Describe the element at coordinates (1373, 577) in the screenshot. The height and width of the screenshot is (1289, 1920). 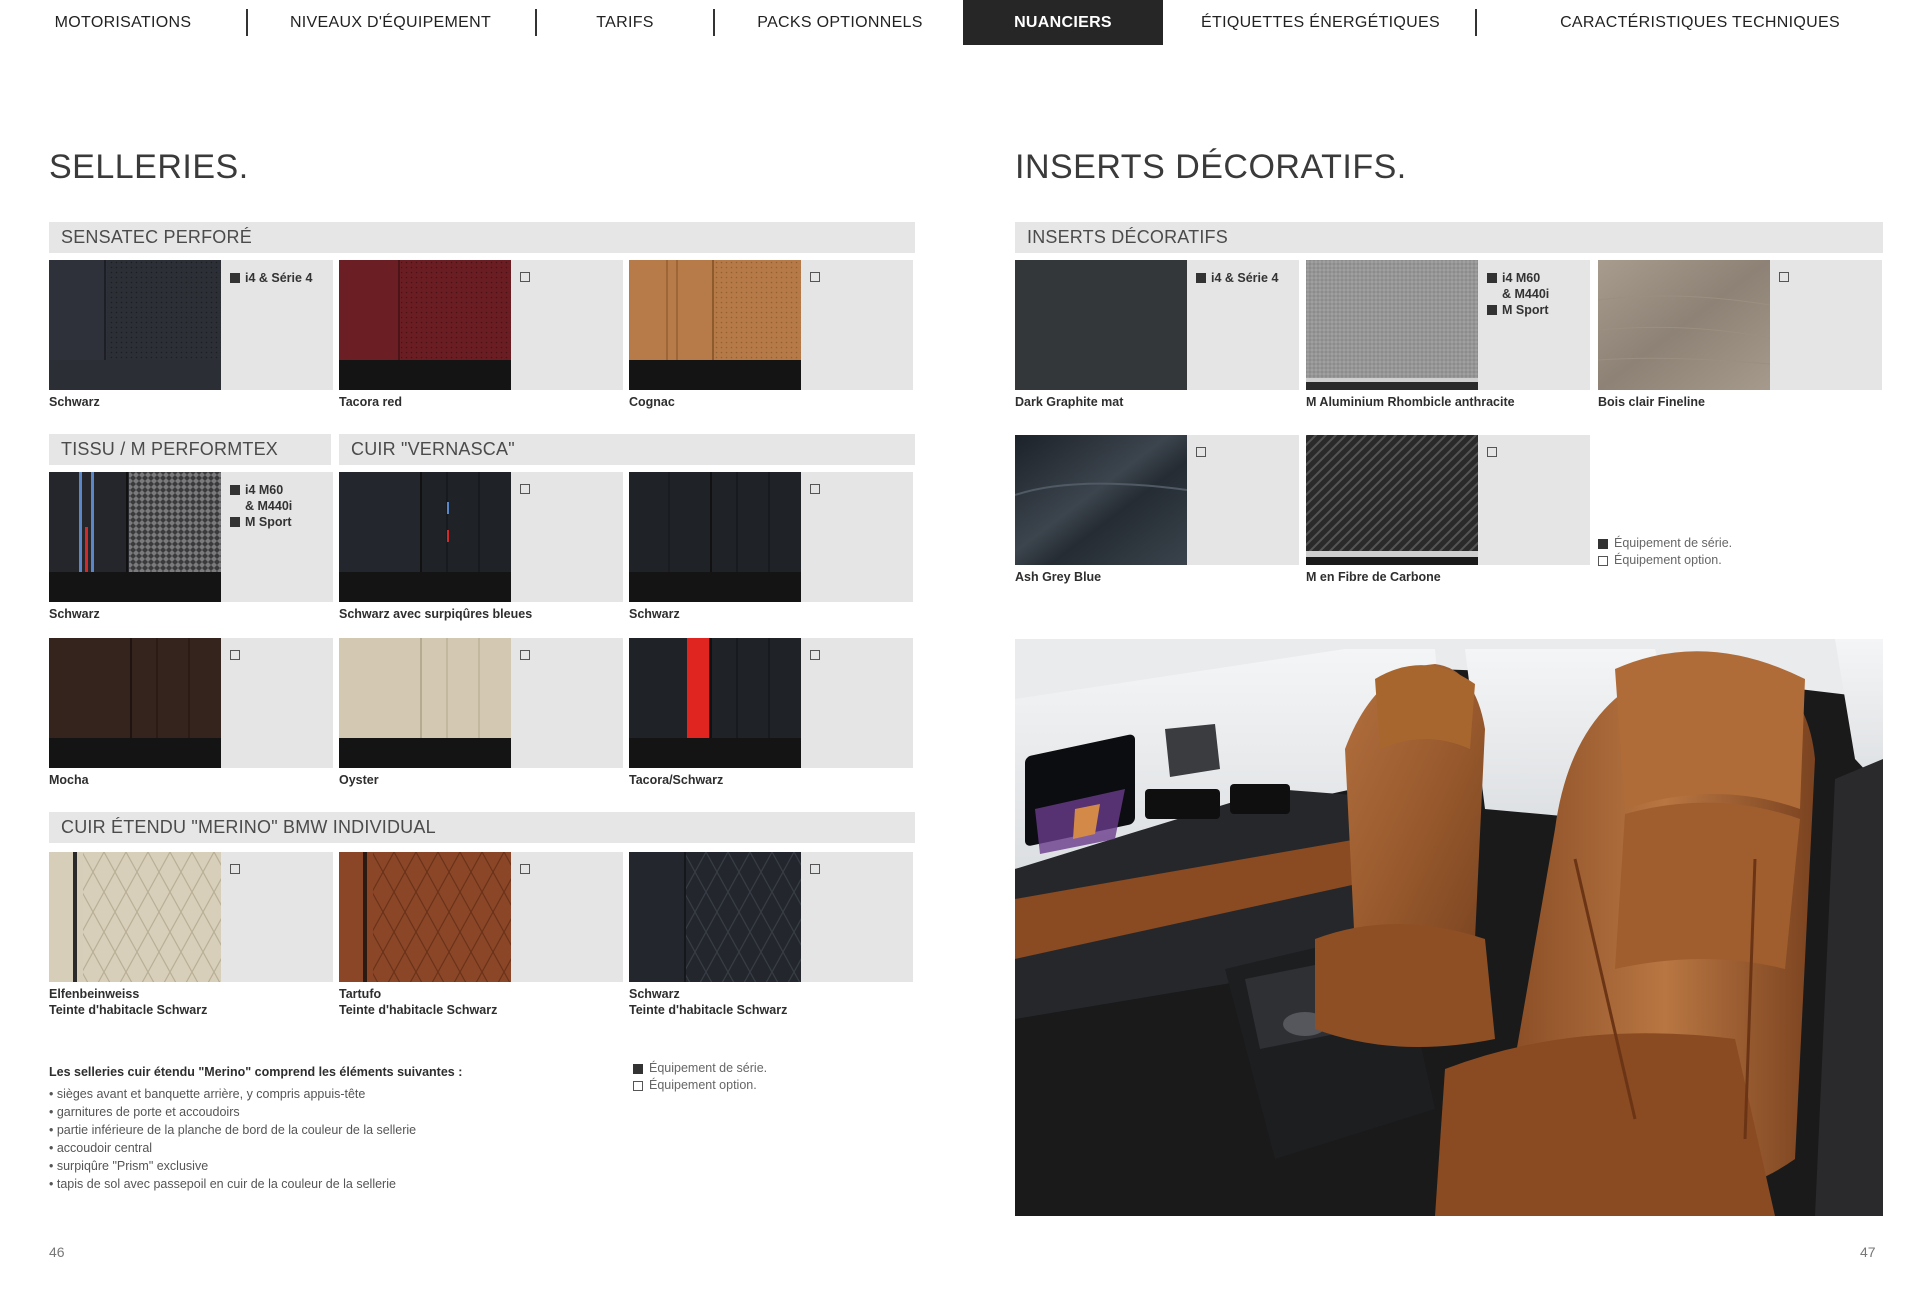
I see `insert-caption: M en Fibre de Carbone` at that location.